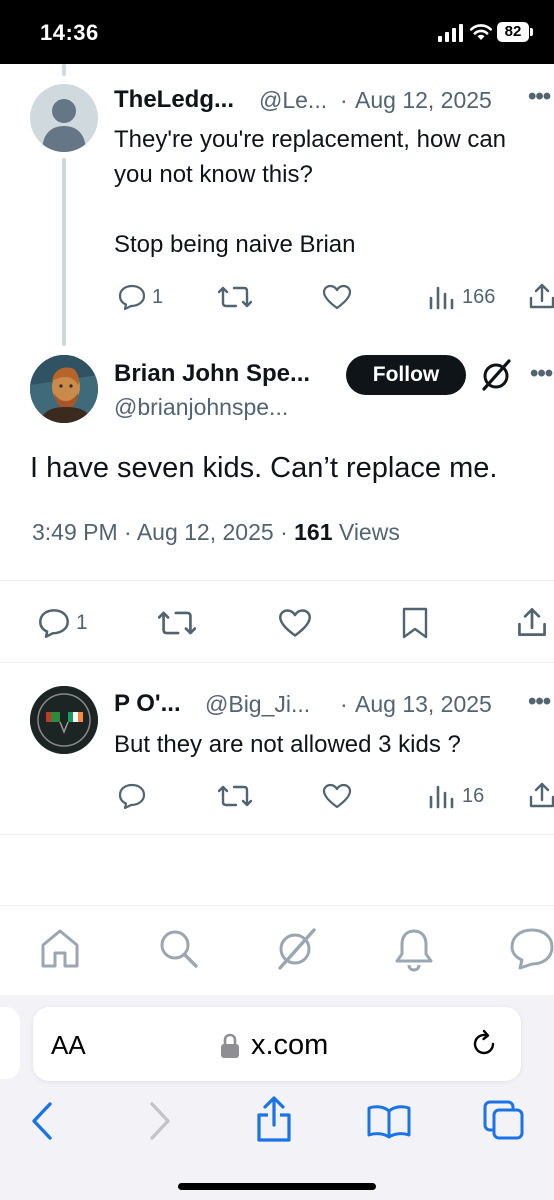 This screenshot has width=554, height=1200. I want to click on tabs-icon, so click(504, 1120).